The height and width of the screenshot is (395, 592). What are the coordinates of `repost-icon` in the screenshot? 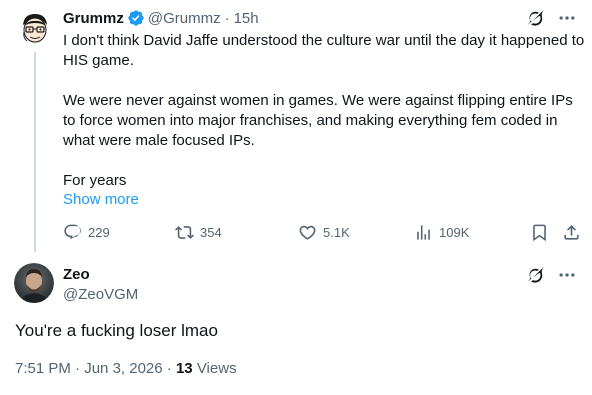 It's located at (184, 232).